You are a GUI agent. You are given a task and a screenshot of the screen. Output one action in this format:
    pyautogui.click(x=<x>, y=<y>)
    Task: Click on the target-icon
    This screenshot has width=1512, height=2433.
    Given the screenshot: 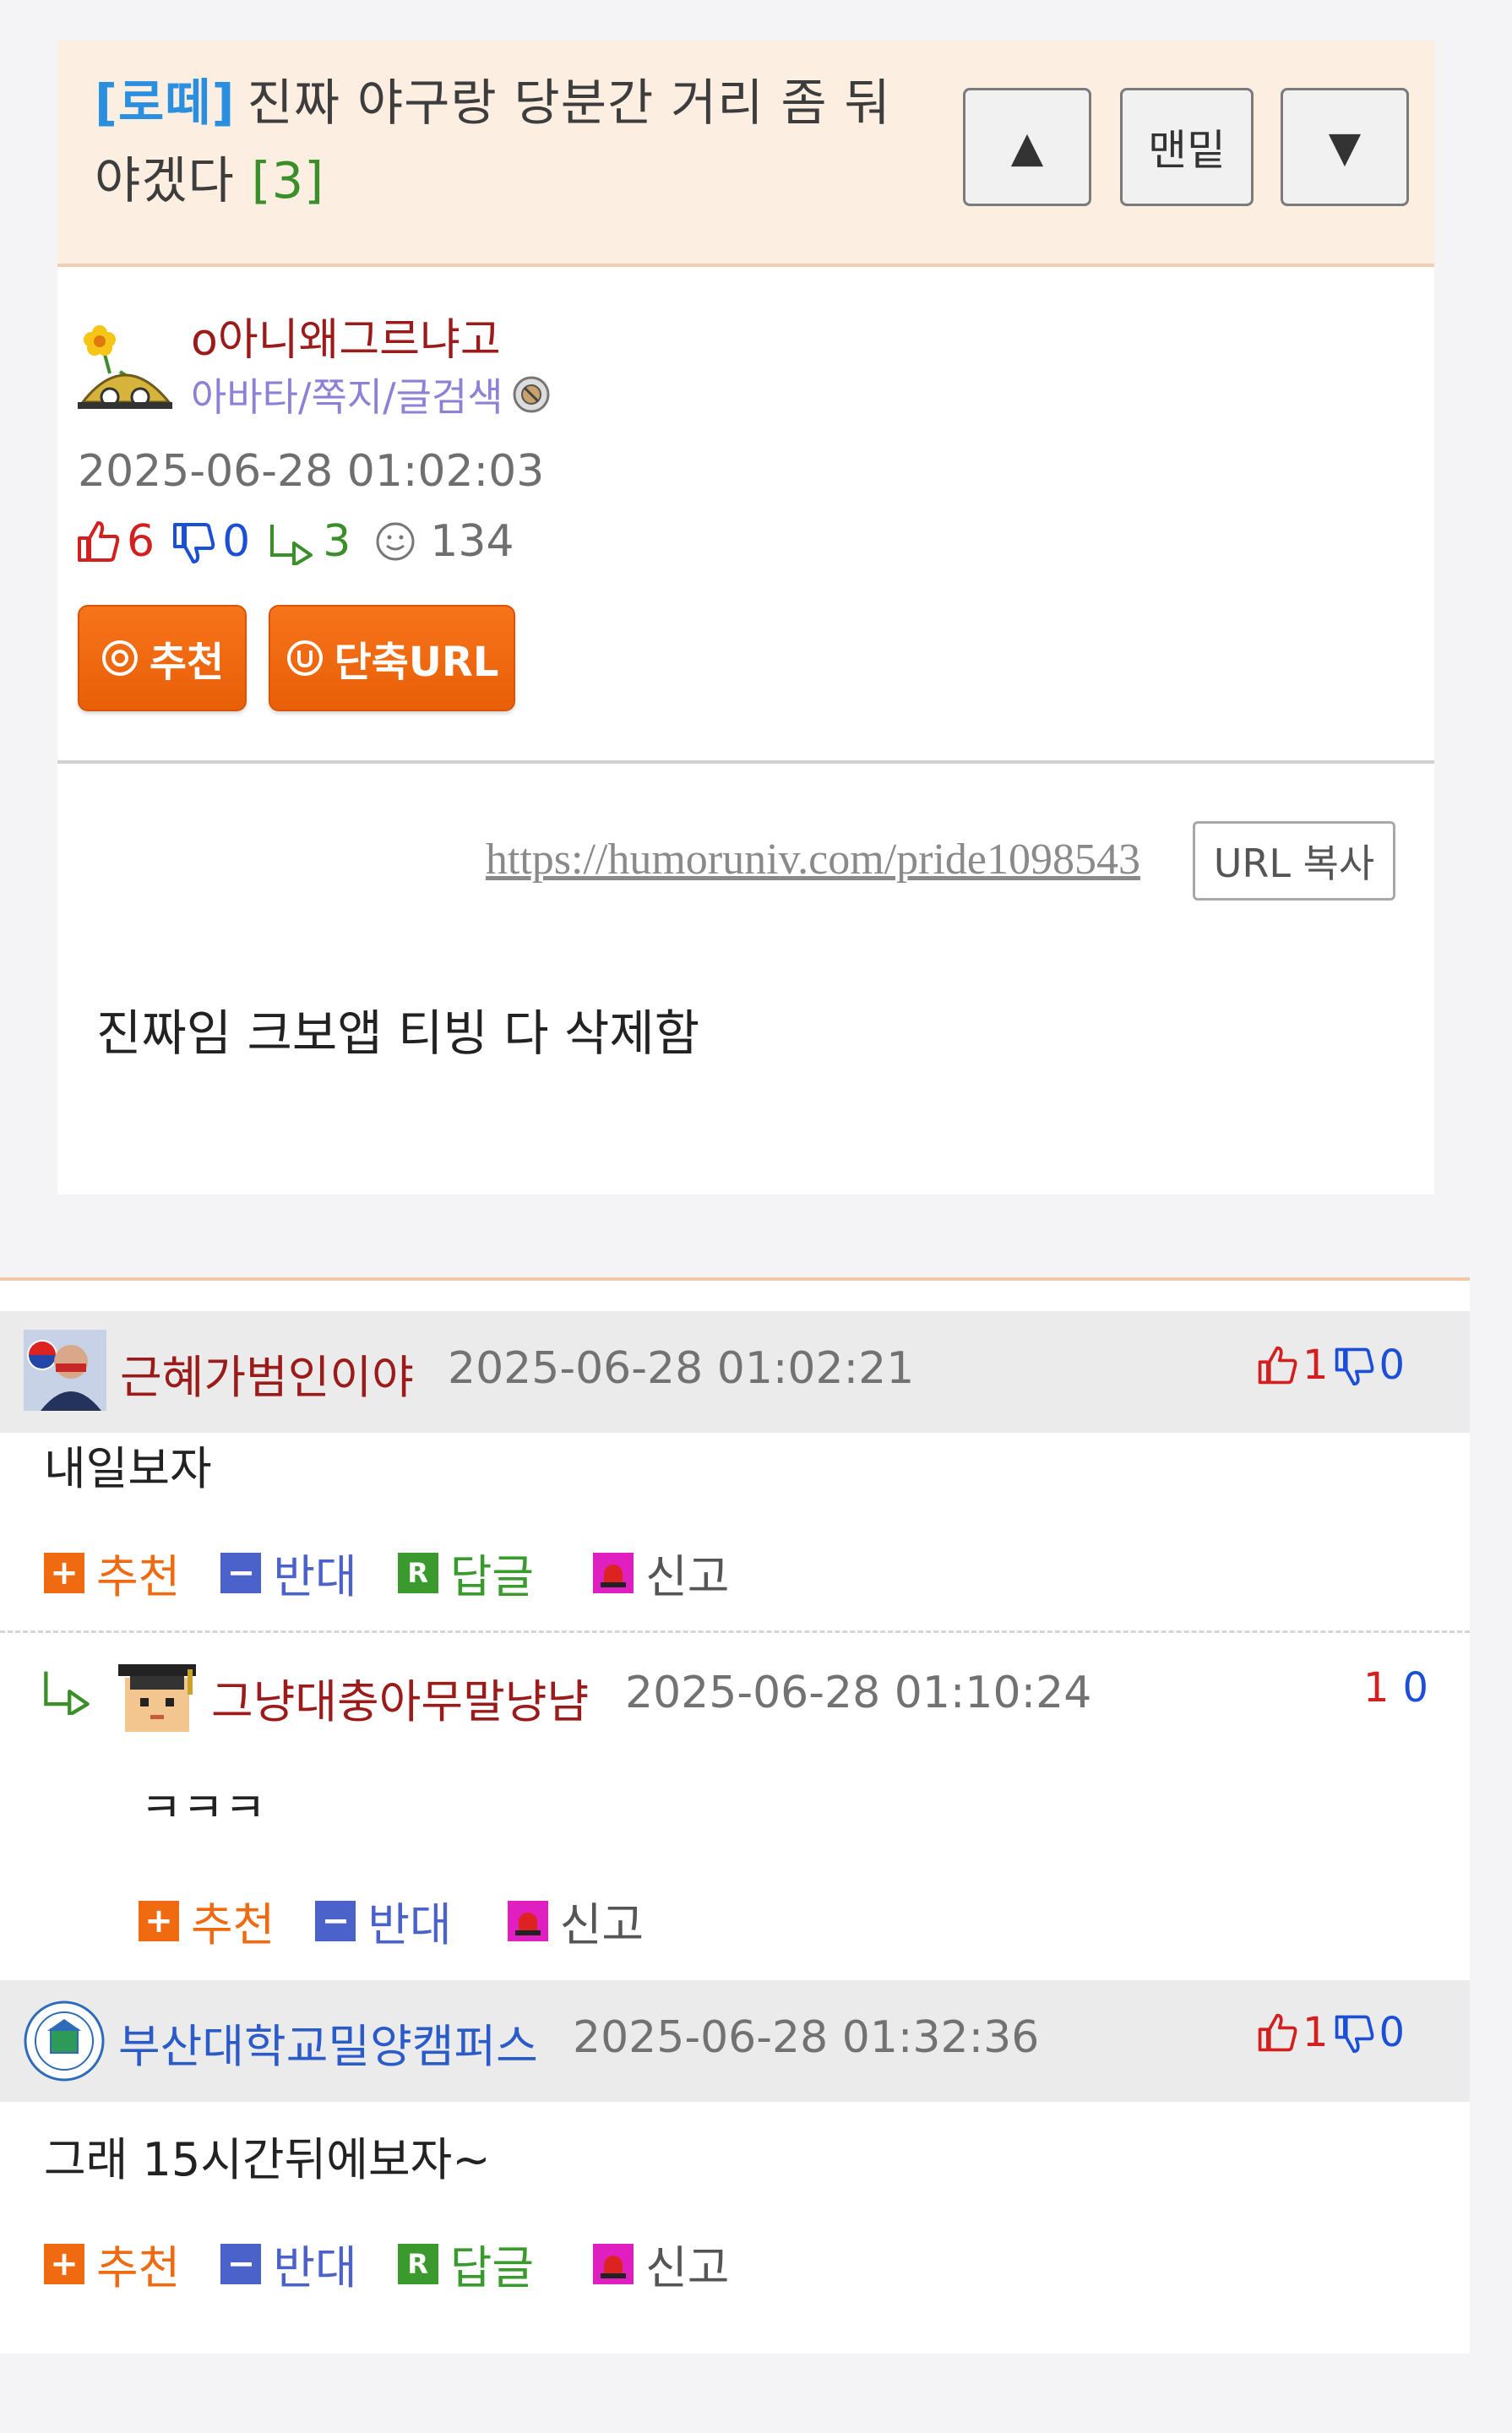 What is the action you would take?
    pyautogui.click(x=120, y=658)
    